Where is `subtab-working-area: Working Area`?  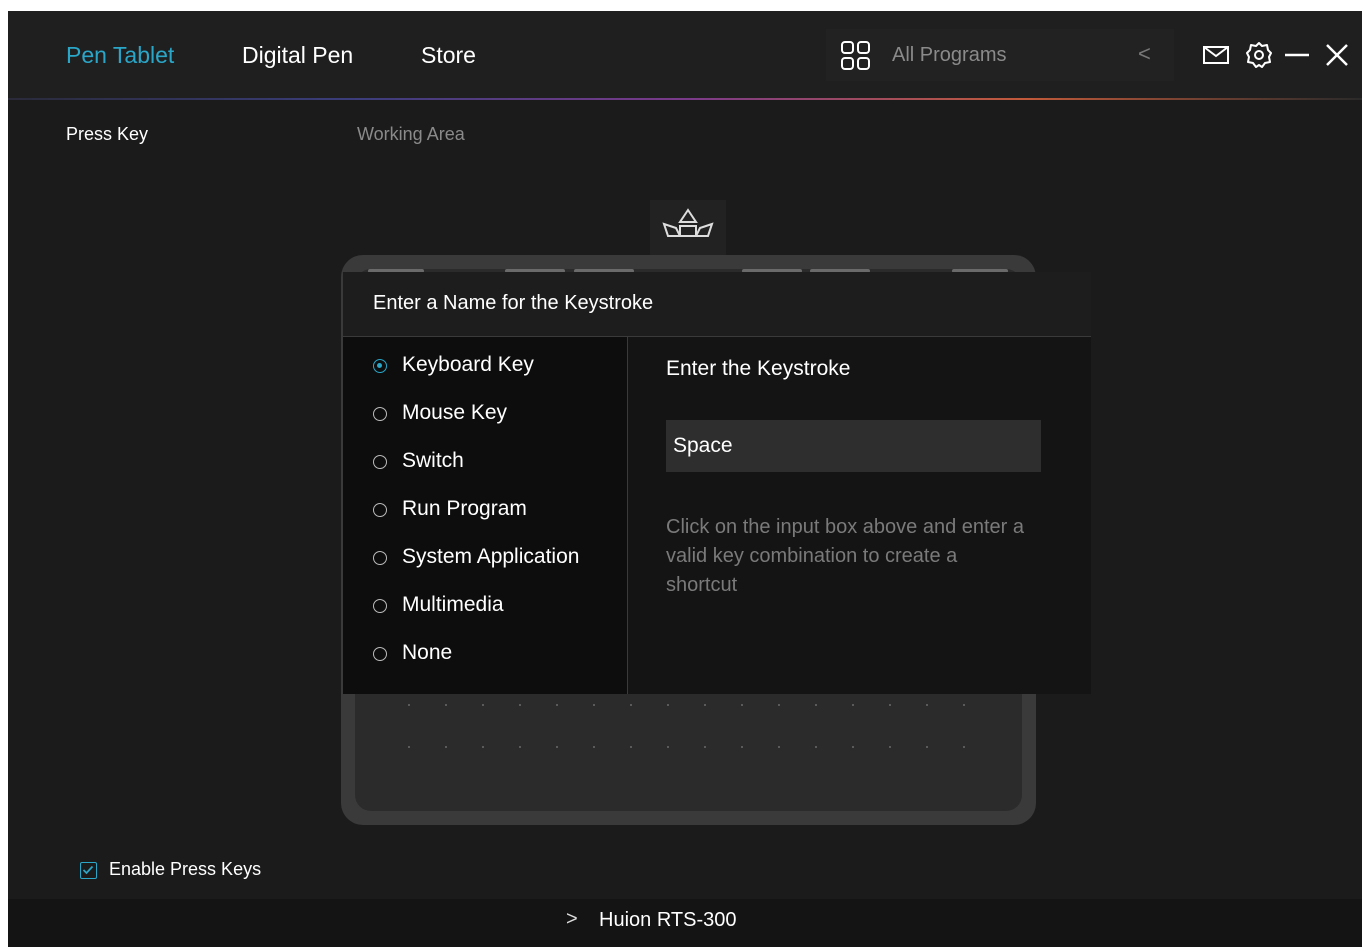 subtab-working-area: Working Area is located at coordinates (411, 134).